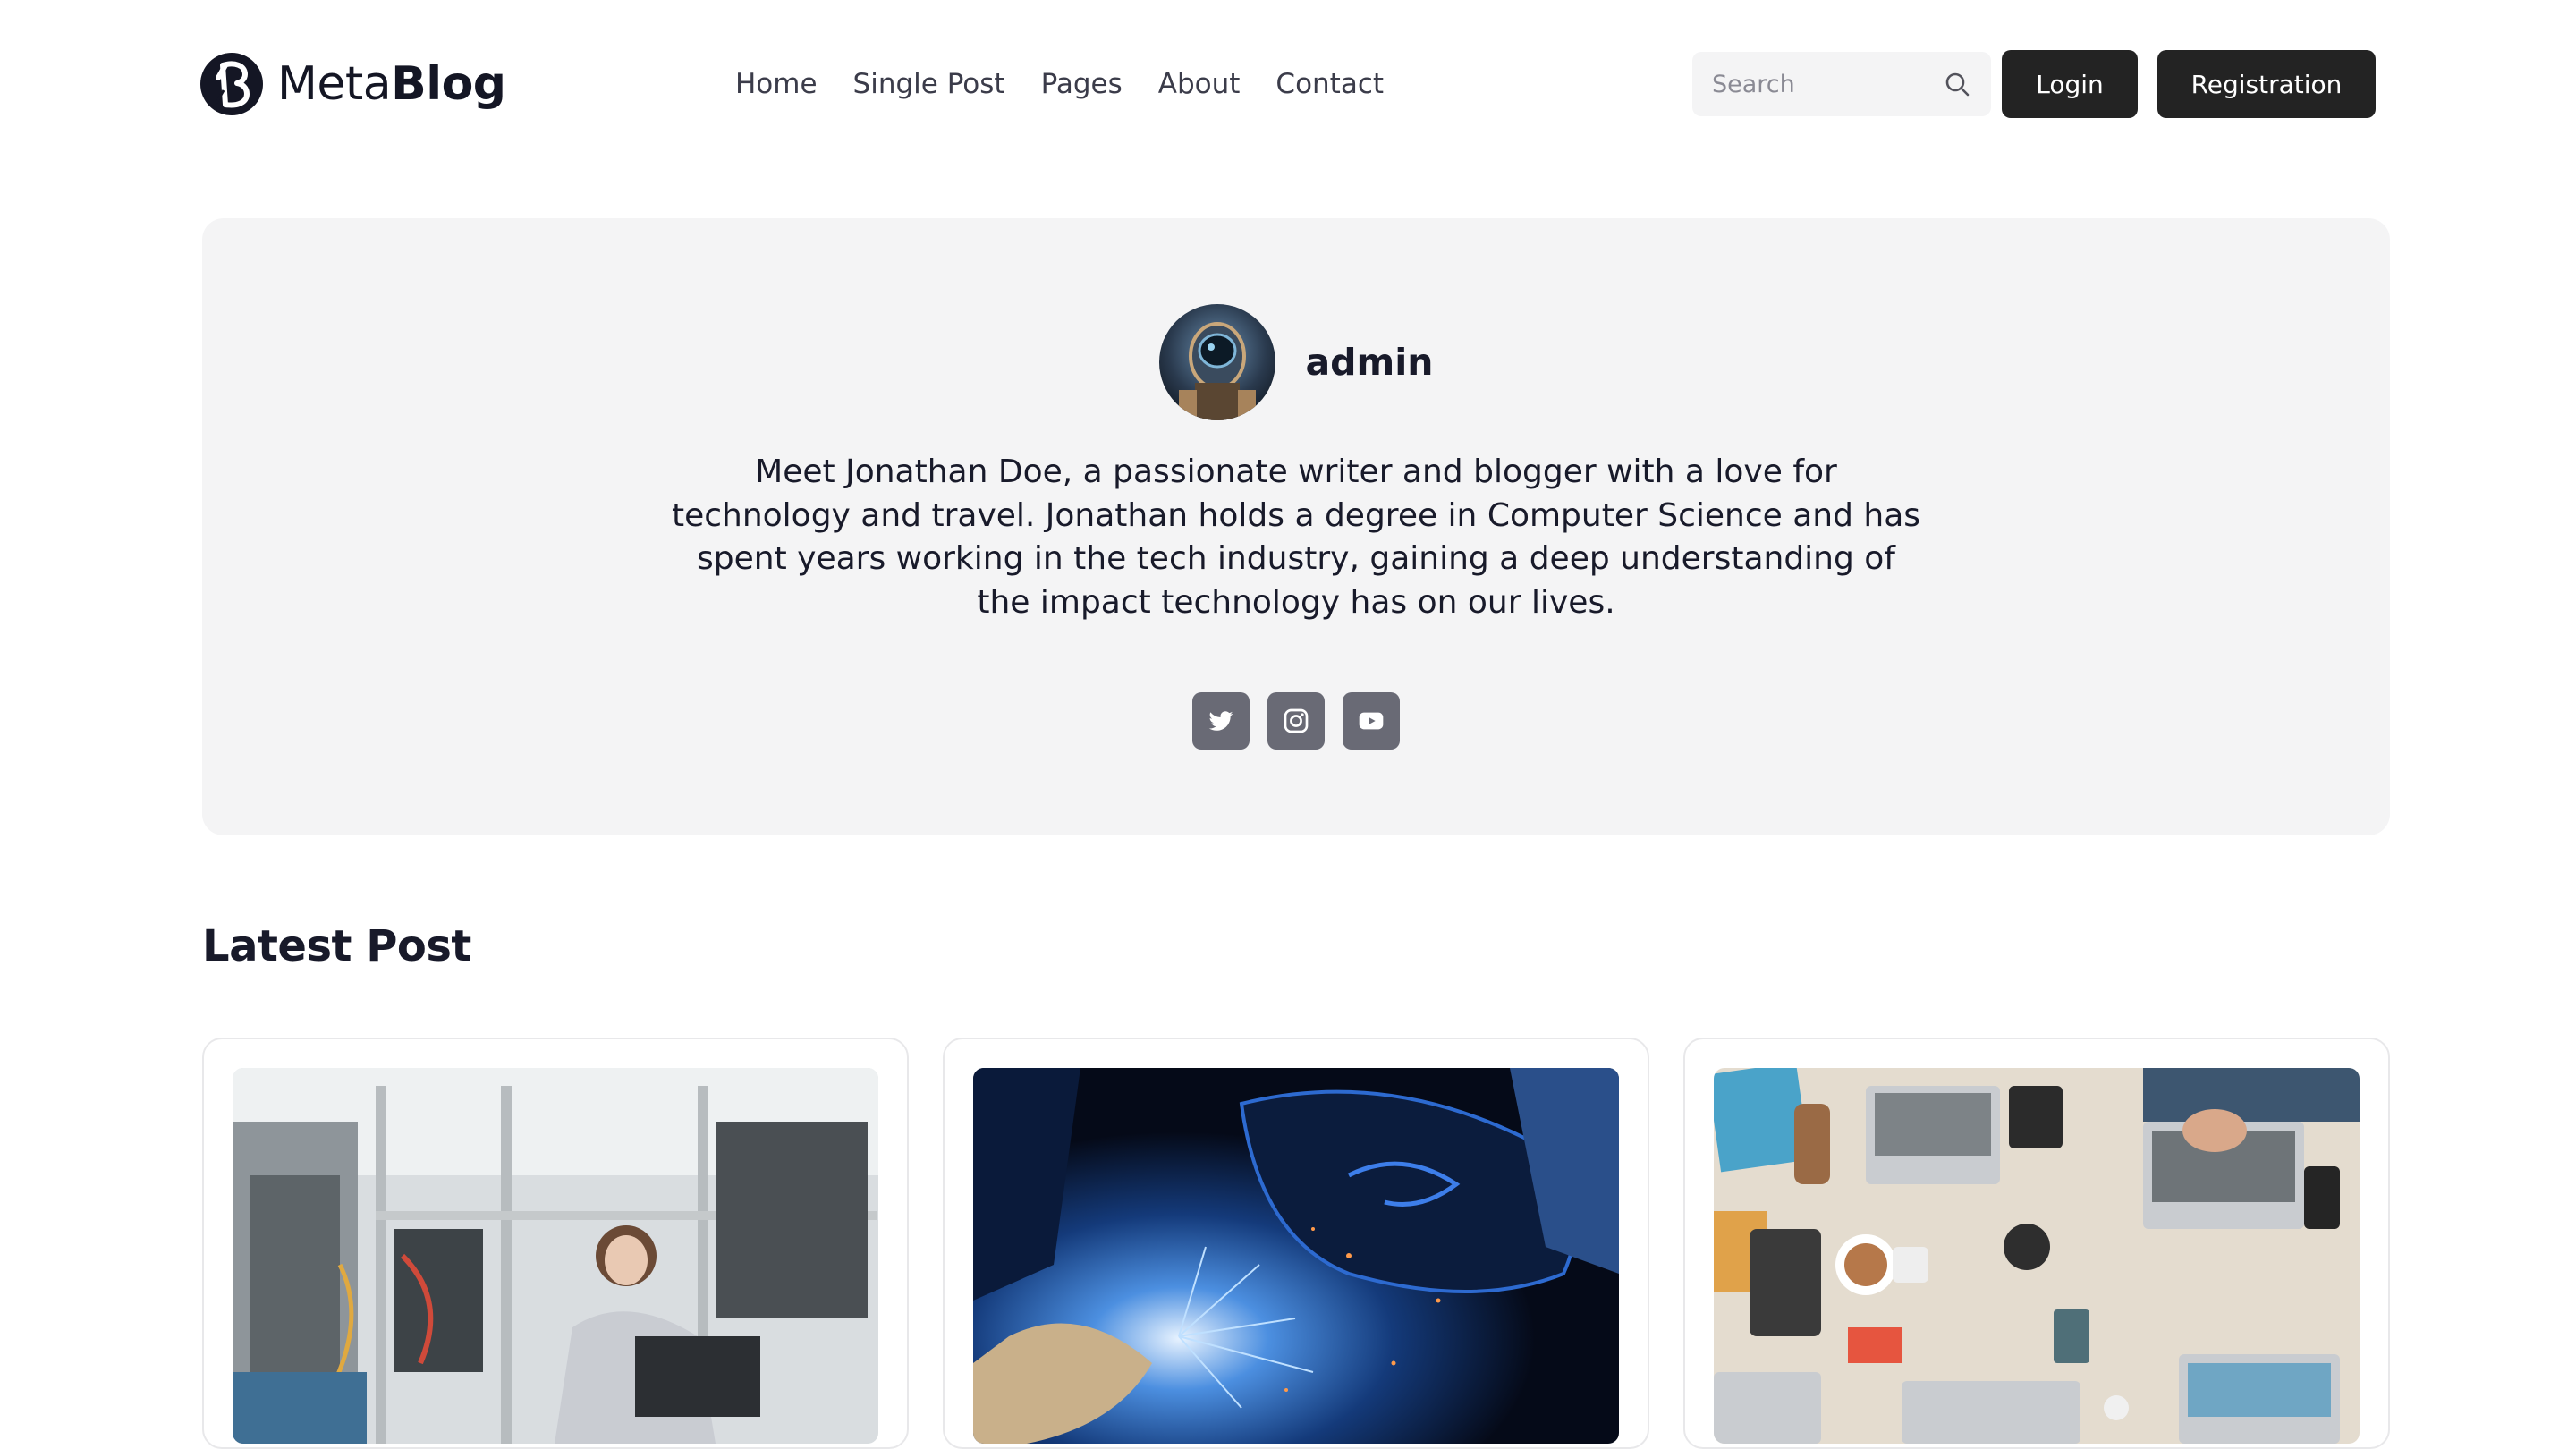  What do you see at coordinates (1082, 84) in the screenshot?
I see `nav-pages: Pages` at bounding box center [1082, 84].